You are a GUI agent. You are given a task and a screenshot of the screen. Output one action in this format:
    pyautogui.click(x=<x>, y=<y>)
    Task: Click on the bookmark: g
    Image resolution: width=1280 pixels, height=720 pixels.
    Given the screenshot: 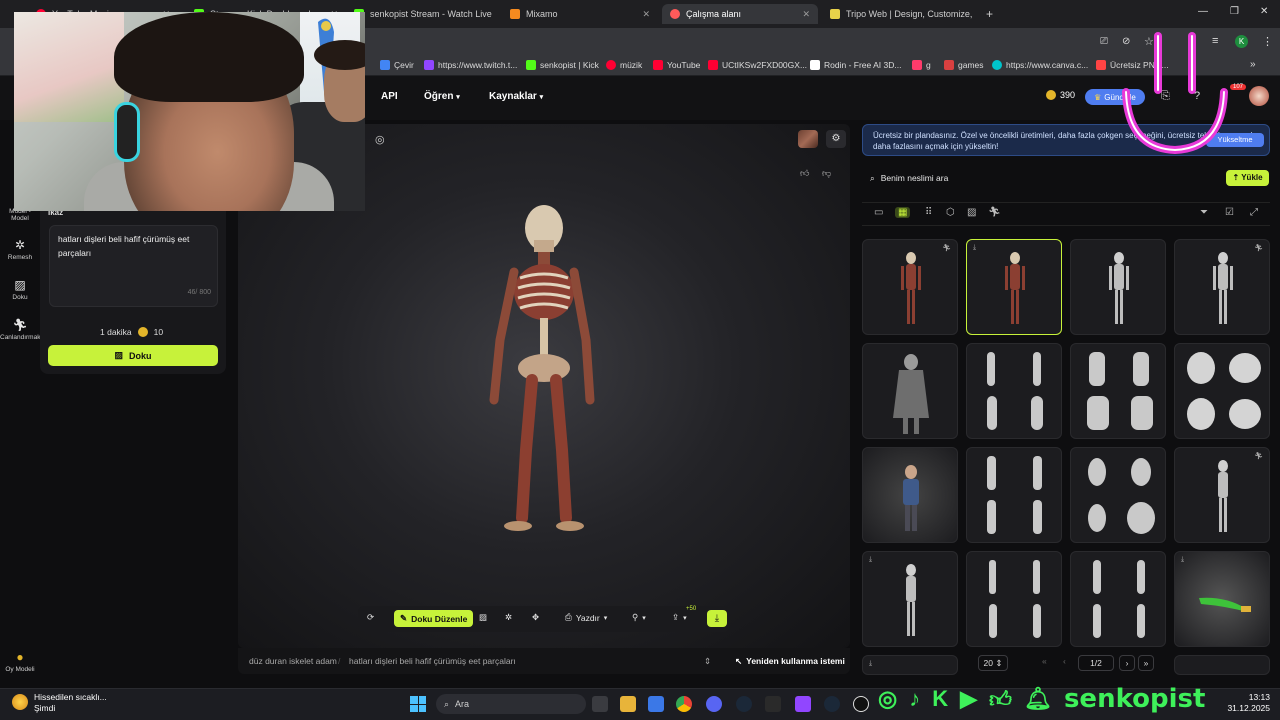 What is the action you would take?
    pyautogui.click(x=921, y=65)
    